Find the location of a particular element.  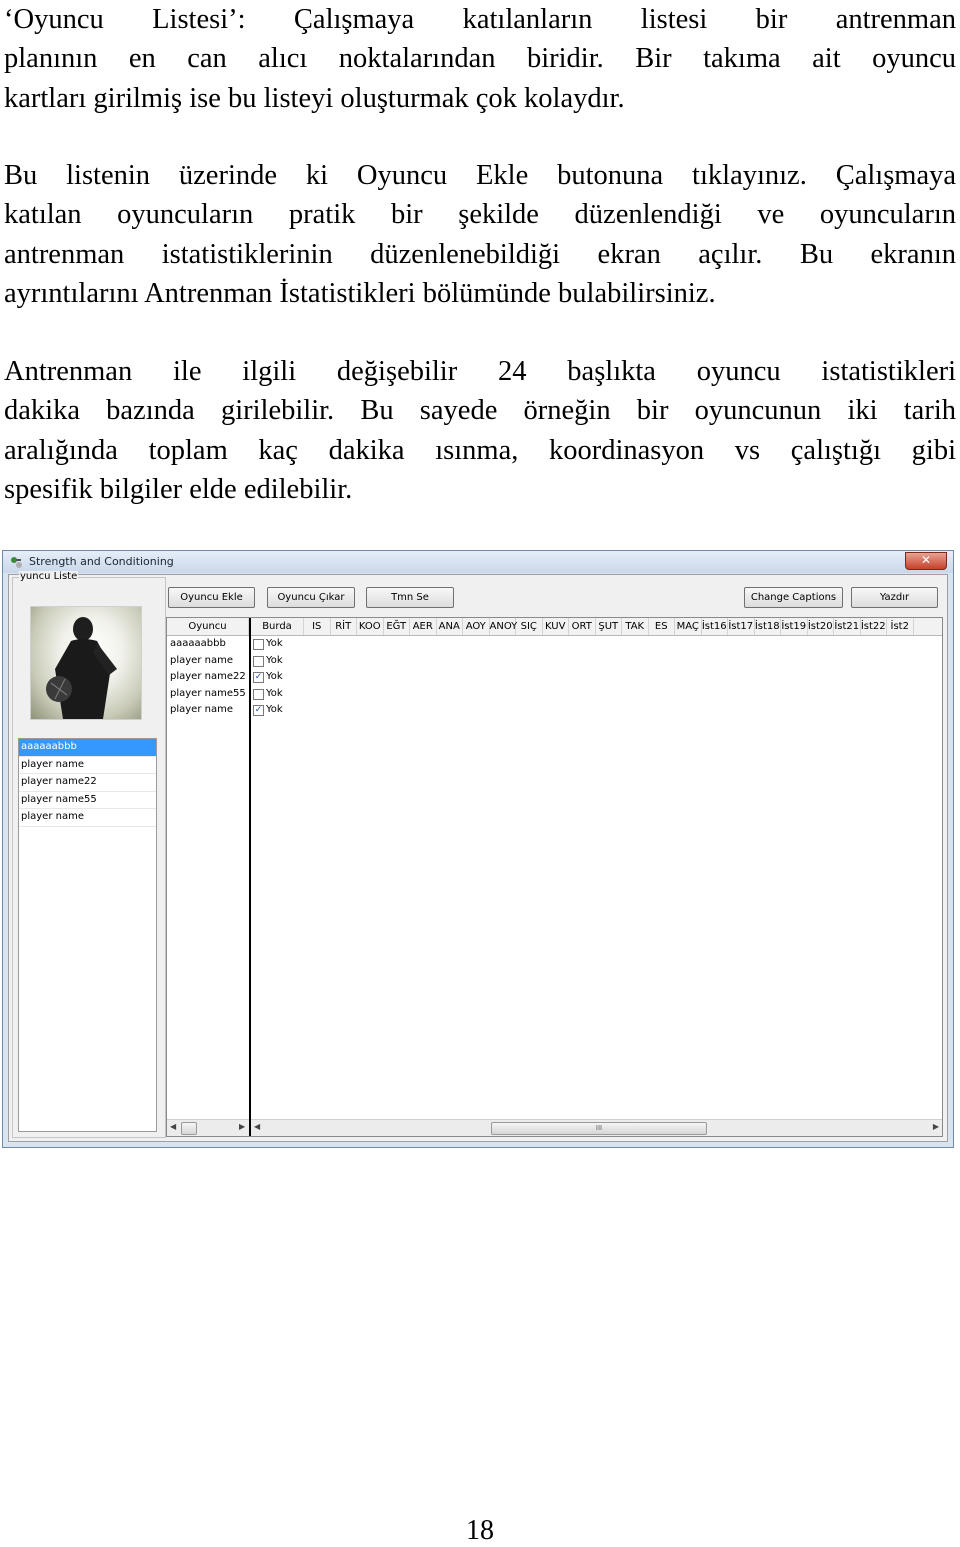

close-button: ✕ is located at coordinates (926, 561).